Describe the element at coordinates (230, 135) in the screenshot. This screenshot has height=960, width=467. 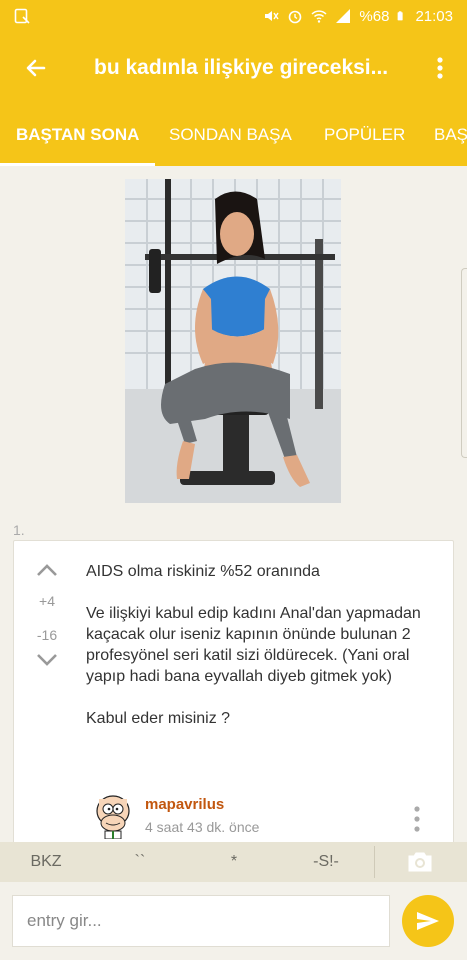
I see `tab-sondan-basa: SONDAN BAŞA` at that location.